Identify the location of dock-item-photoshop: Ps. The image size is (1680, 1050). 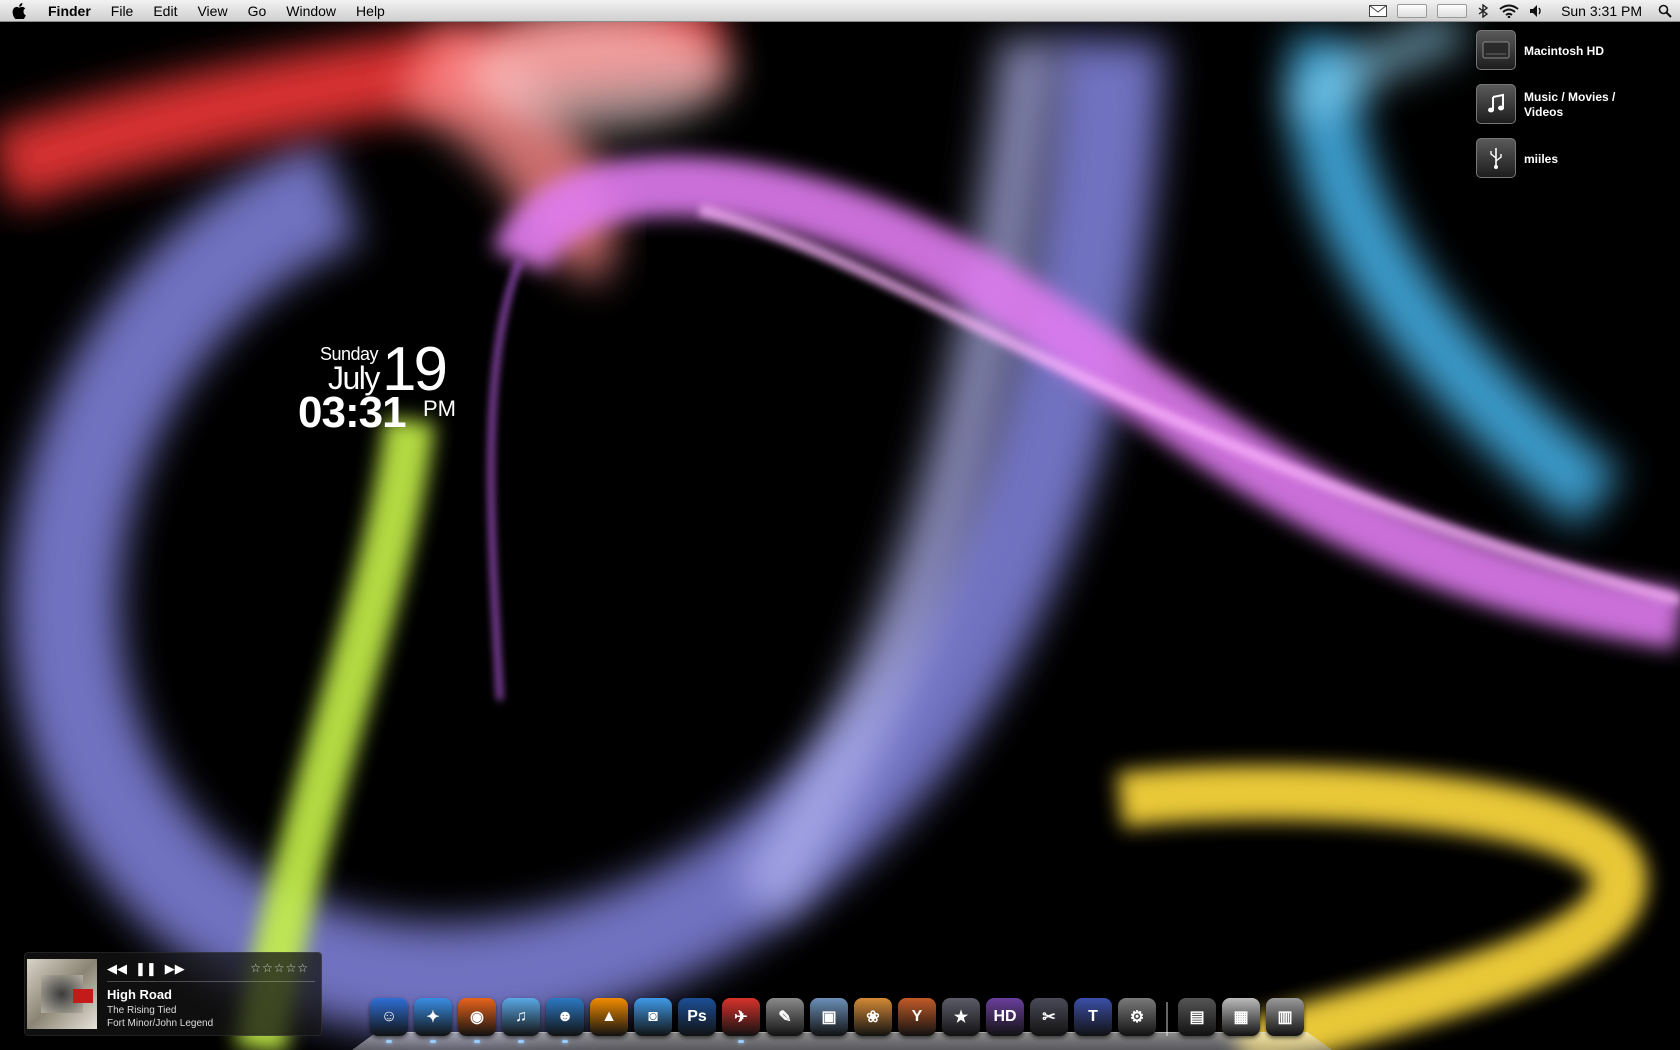
(697, 1017).